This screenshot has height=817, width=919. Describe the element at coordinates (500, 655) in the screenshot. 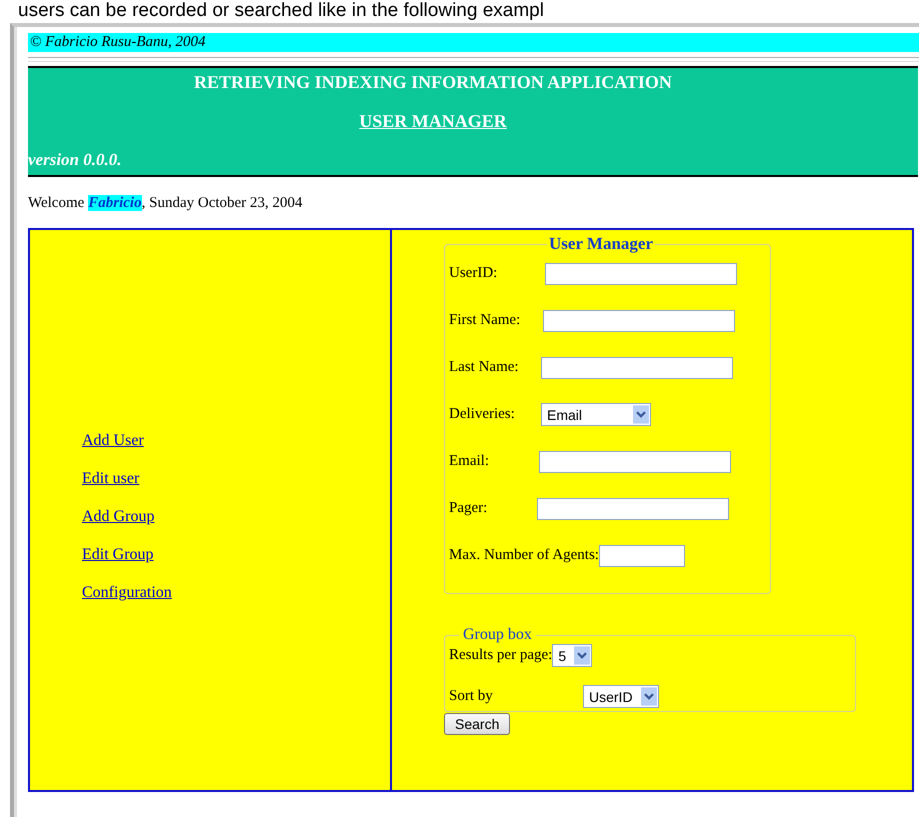

I see `field-label: Results per page:` at that location.